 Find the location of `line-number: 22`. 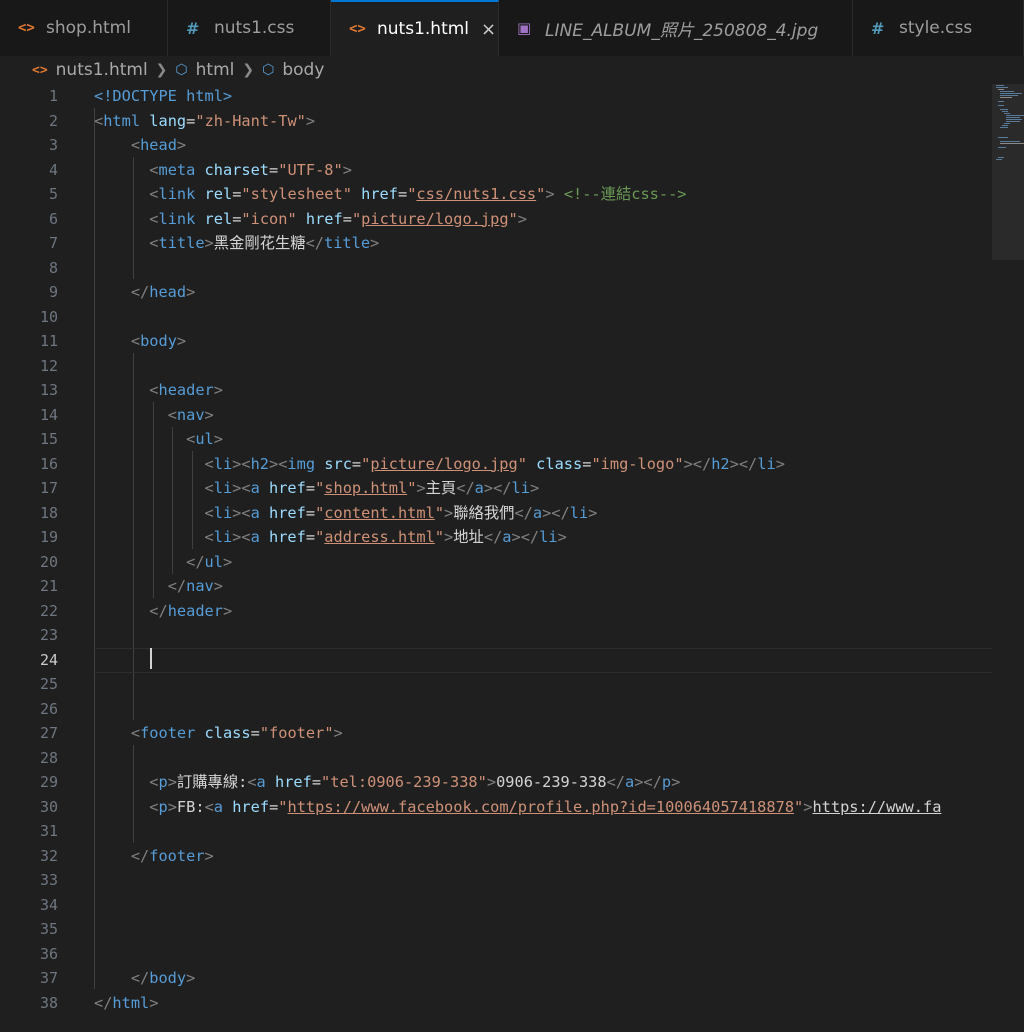

line-number: 22 is located at coordinates (48, 610).